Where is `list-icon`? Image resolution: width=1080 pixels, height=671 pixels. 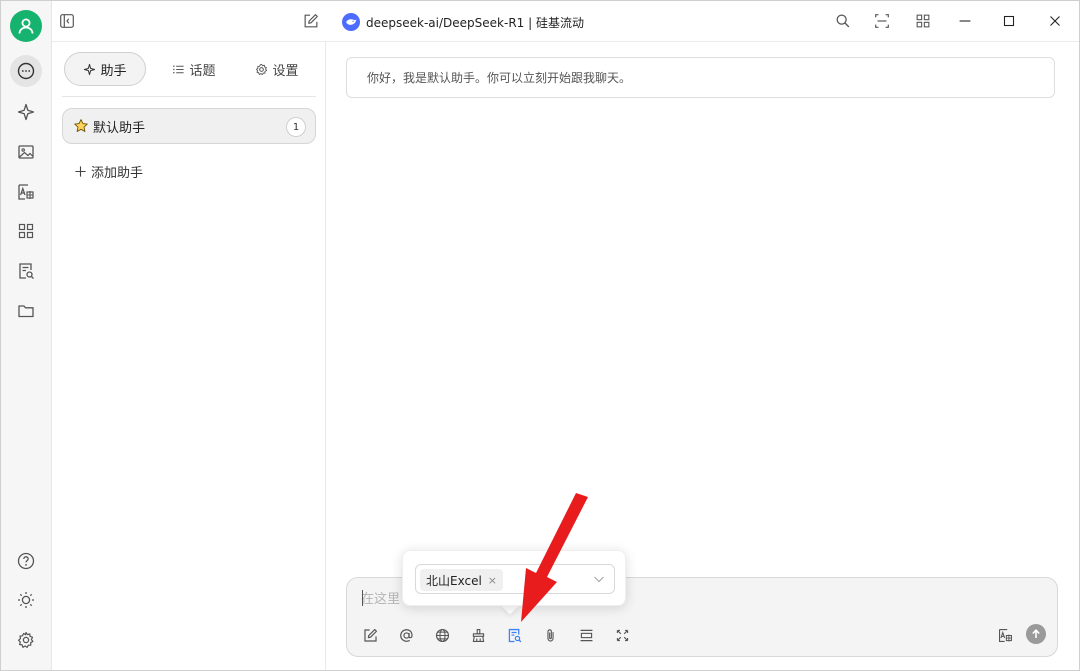 list-icon is located at coordinates (179, 69).